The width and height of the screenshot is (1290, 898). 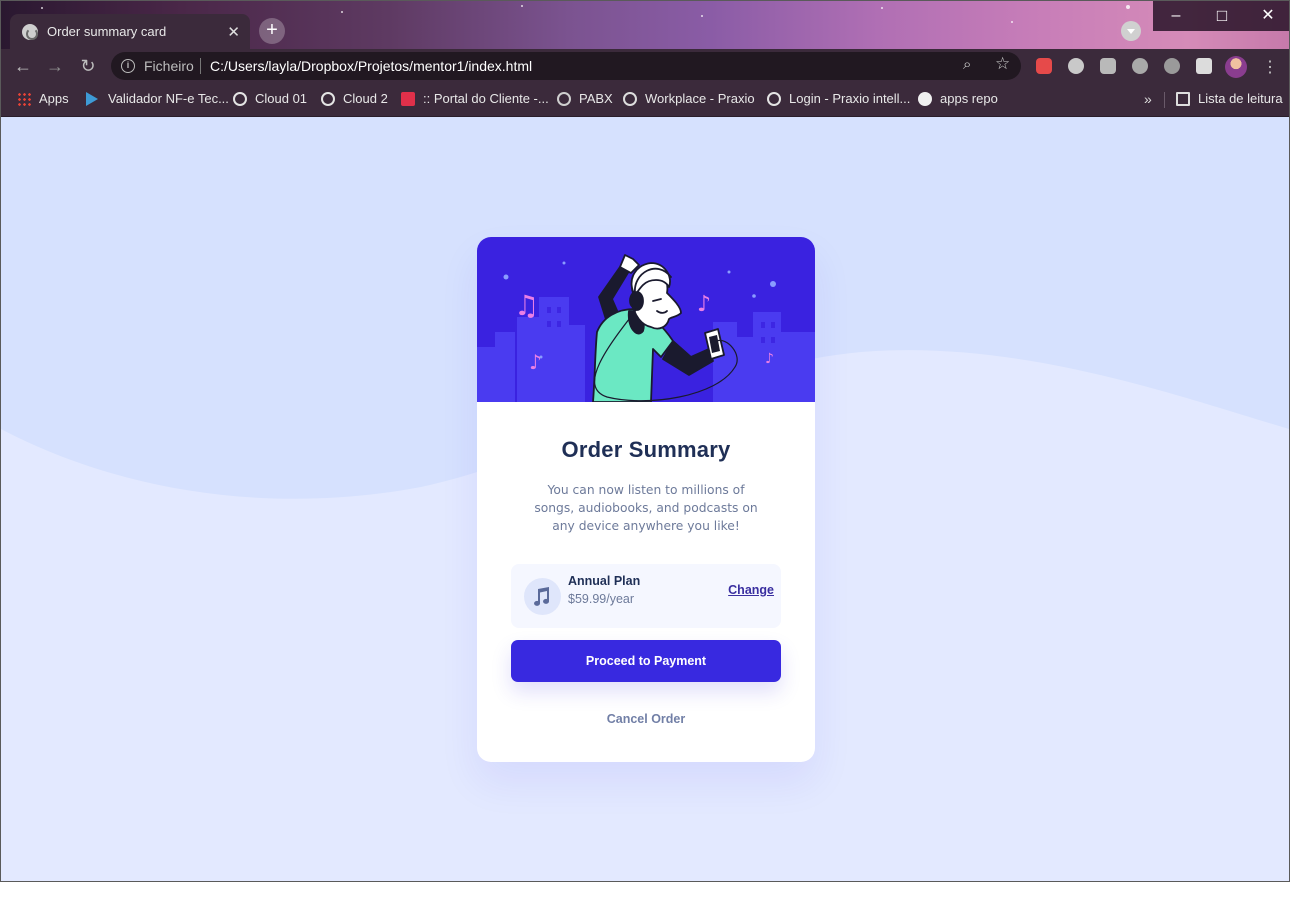 What do you see at coordinates (1108, 66) in the screenshot?
I see `extension-folder-icon` at bounding box center [1108, 66].